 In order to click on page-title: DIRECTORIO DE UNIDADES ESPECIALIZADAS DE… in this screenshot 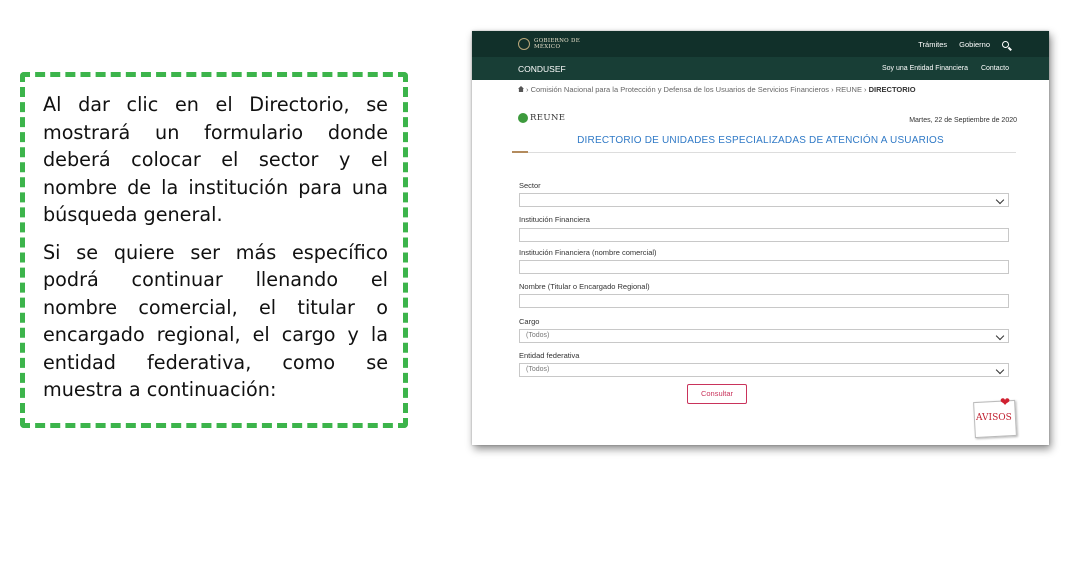, I will do `click(760, 140)`.